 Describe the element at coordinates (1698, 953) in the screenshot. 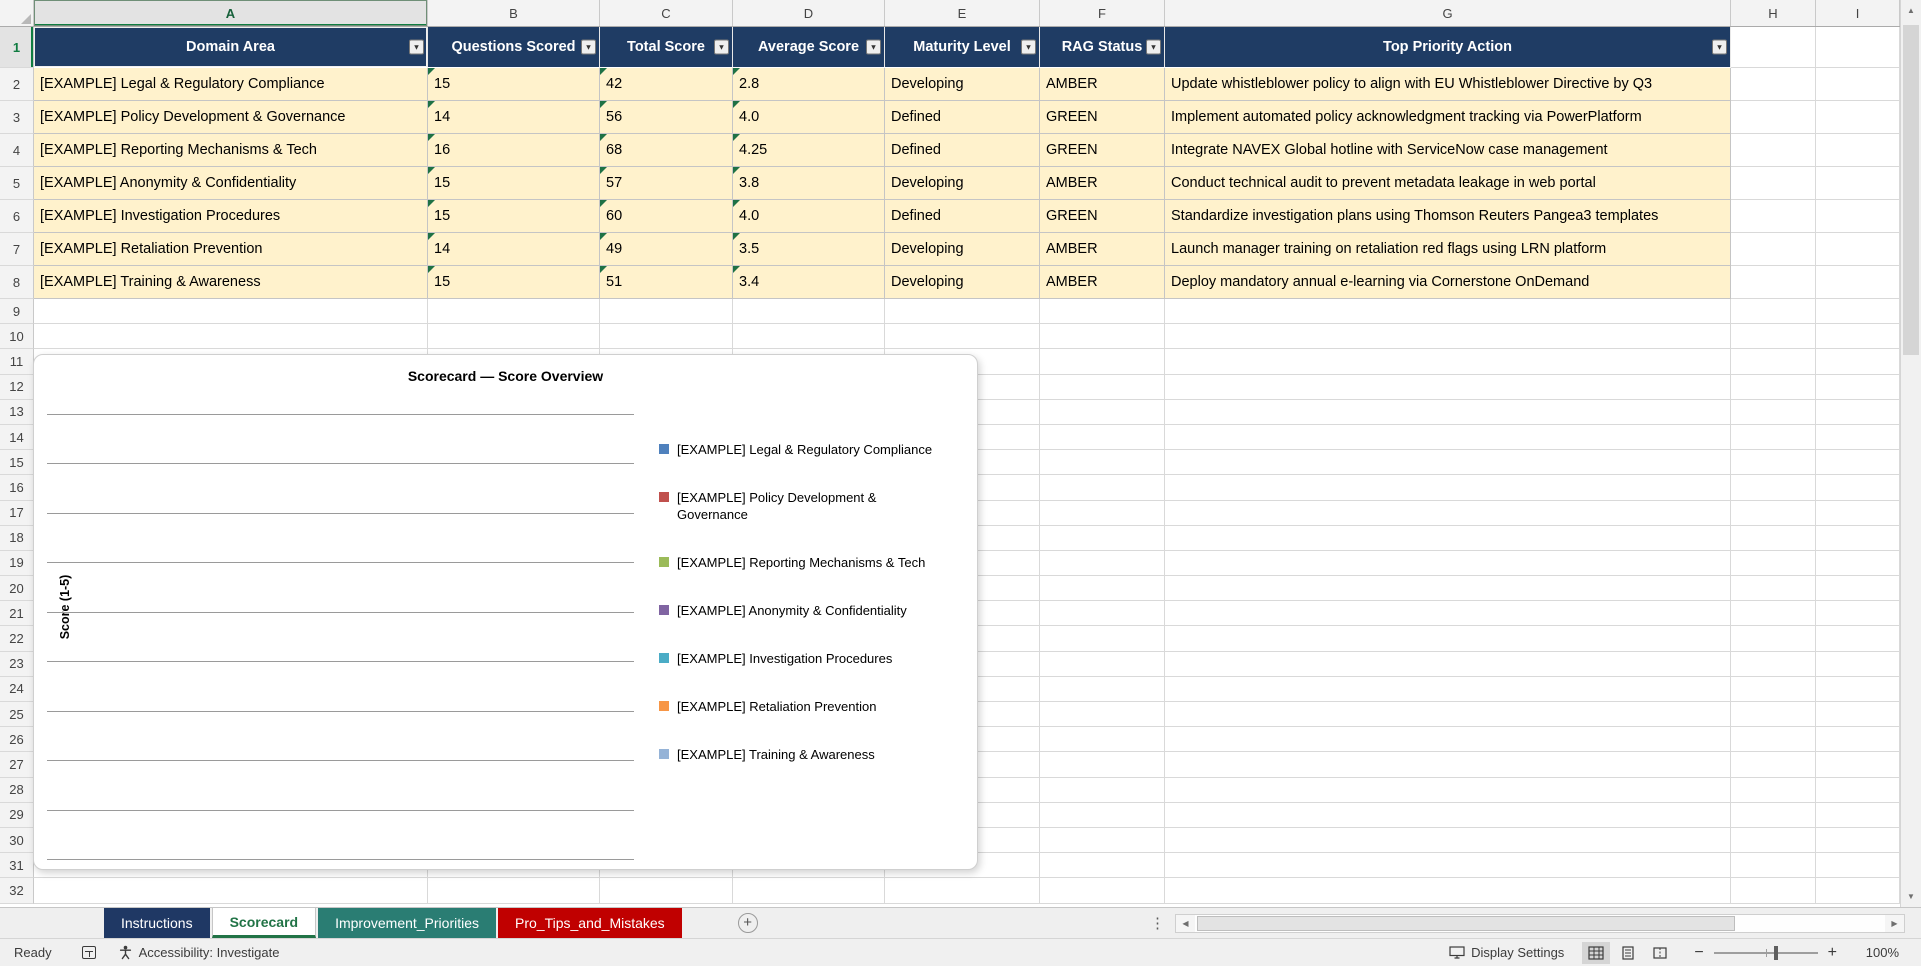

I see `zoom-out-button: −` at that location.